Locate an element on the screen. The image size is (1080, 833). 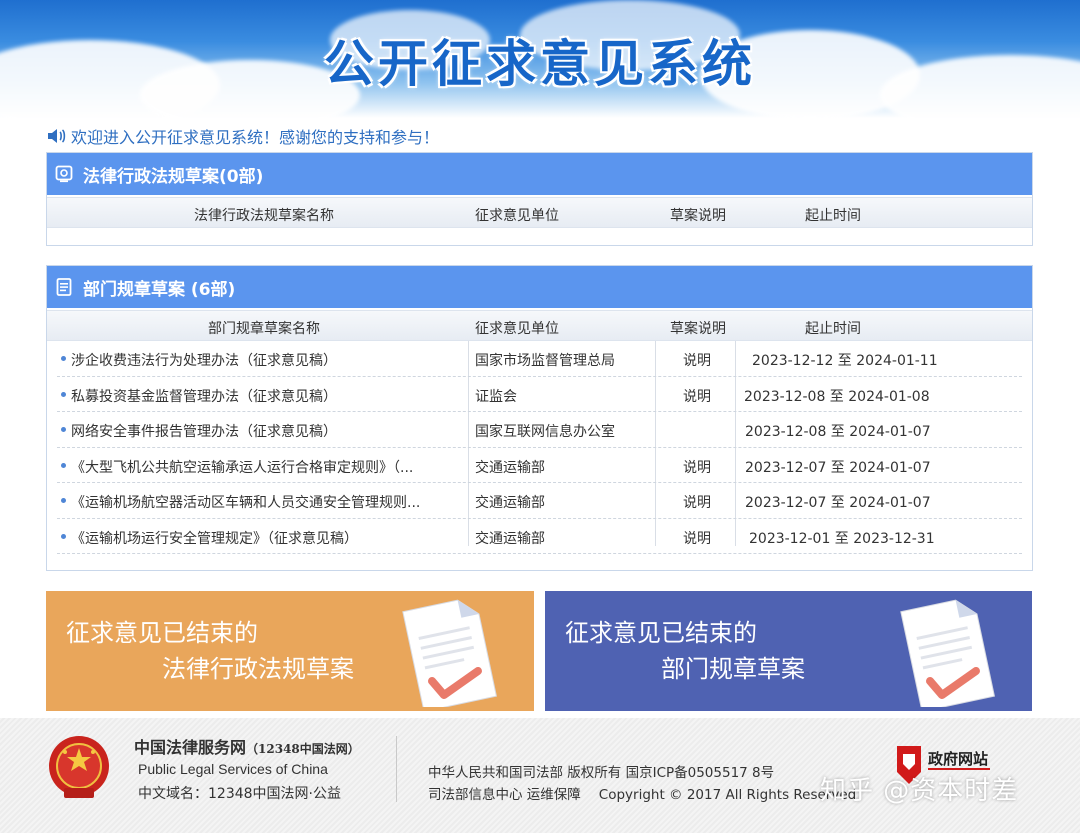
welcome-text: 欢迎进入公开征求意见系统！感谢您的支持和参与！ is located at coordinates (255, 137).